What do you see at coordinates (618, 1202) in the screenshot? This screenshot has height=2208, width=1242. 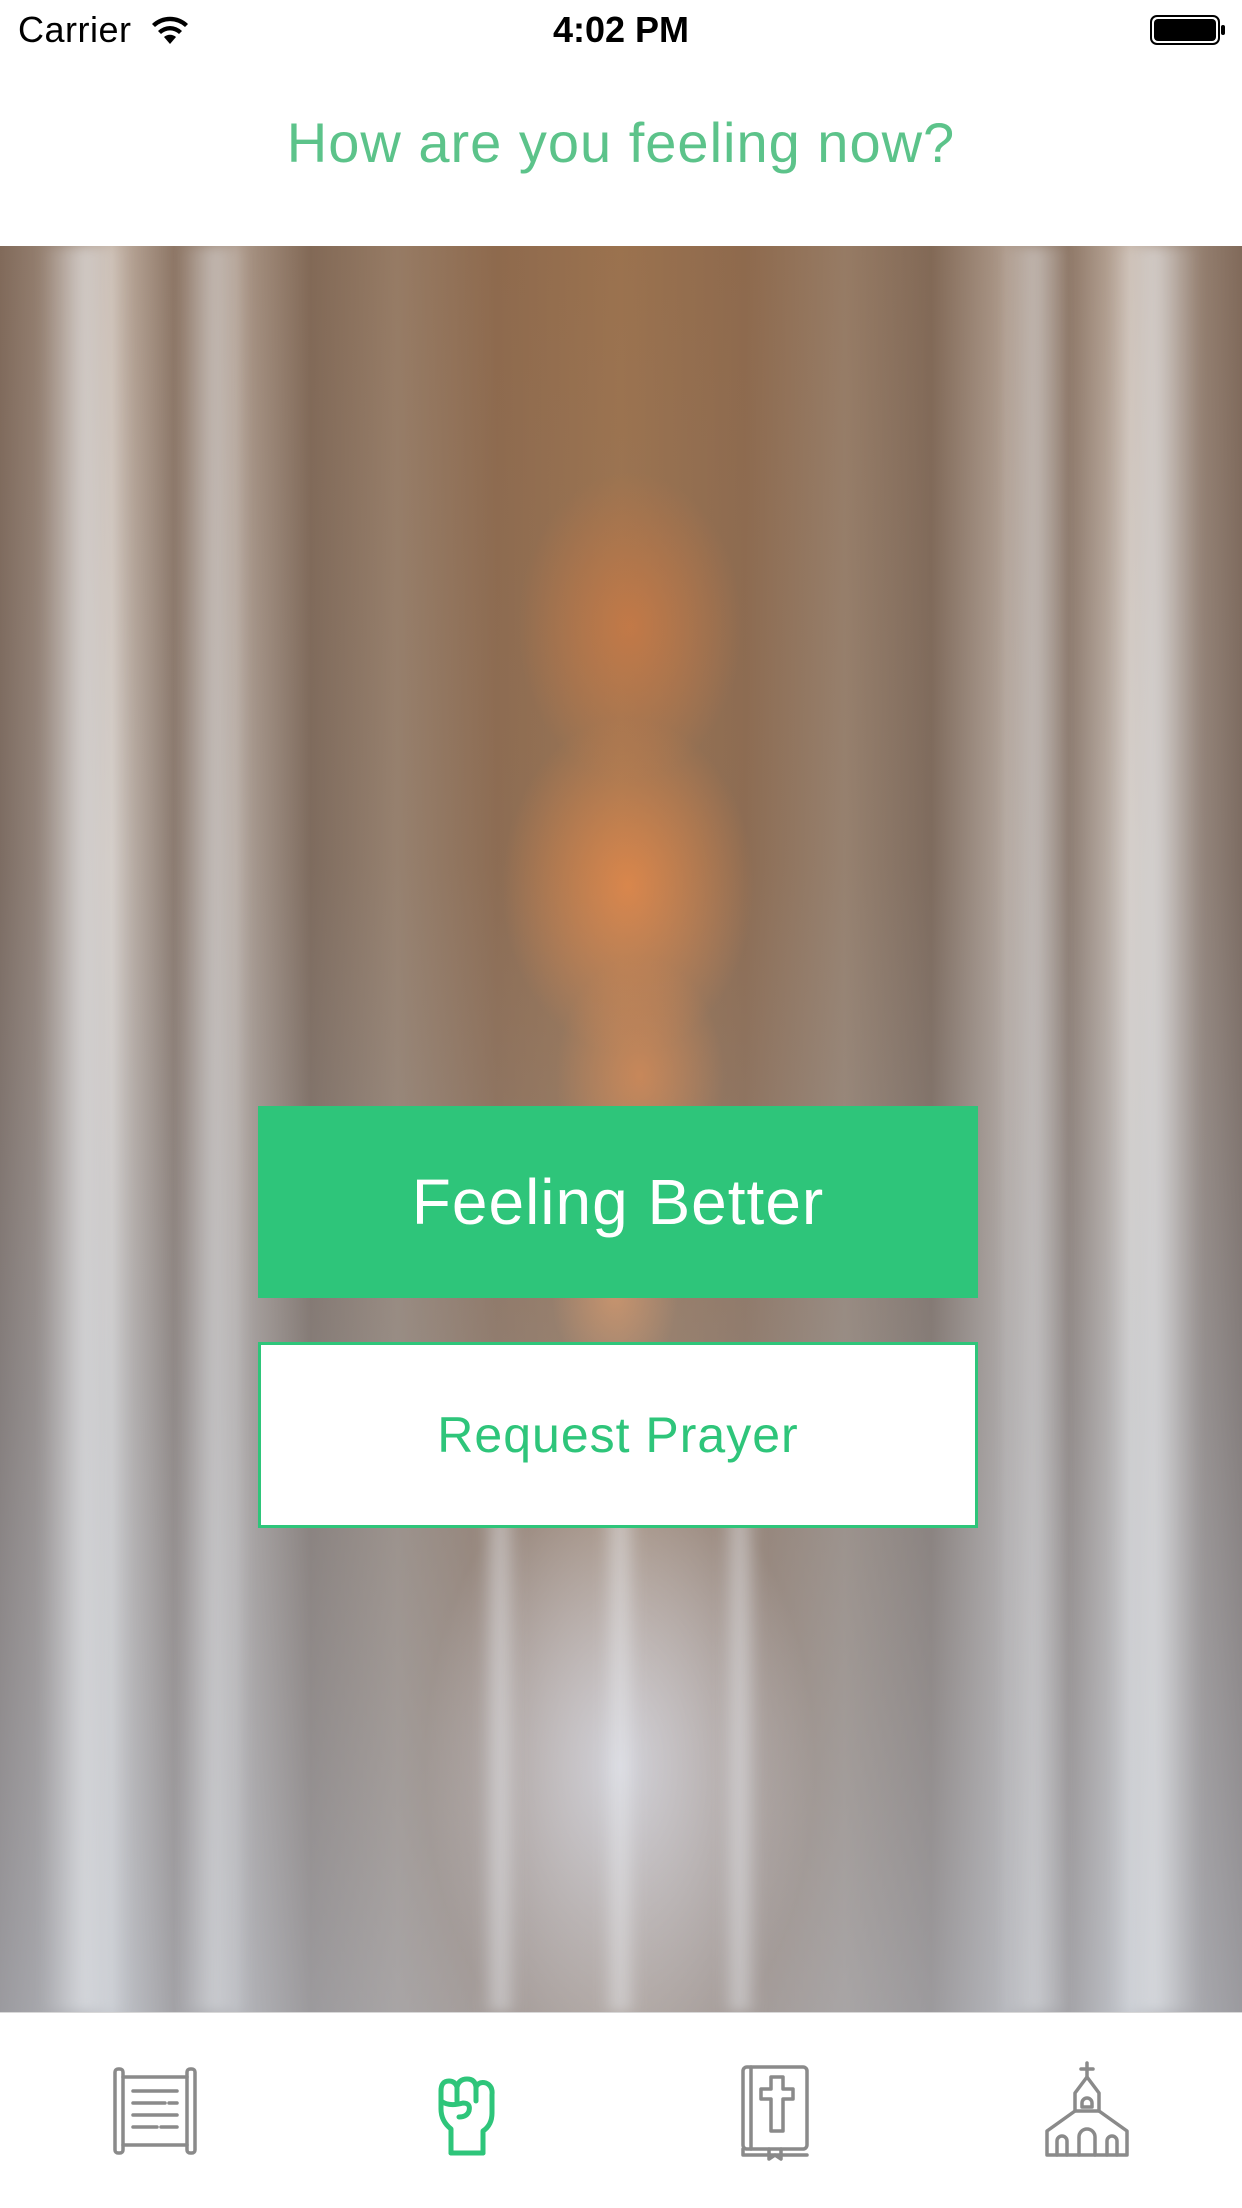 I see `feeling-better-button: Feeling Better` at bounding box center [618, 1202].